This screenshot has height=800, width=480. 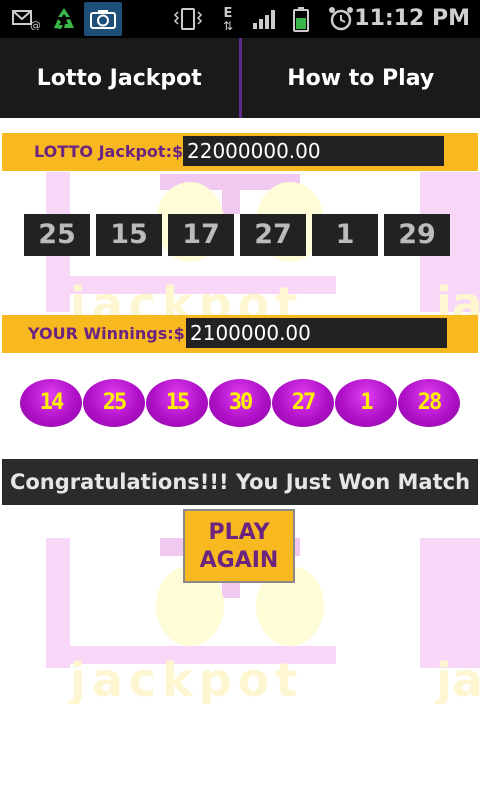 I want to click on play-again-button: PLAY AGAIN, so click(x=239, y=546).